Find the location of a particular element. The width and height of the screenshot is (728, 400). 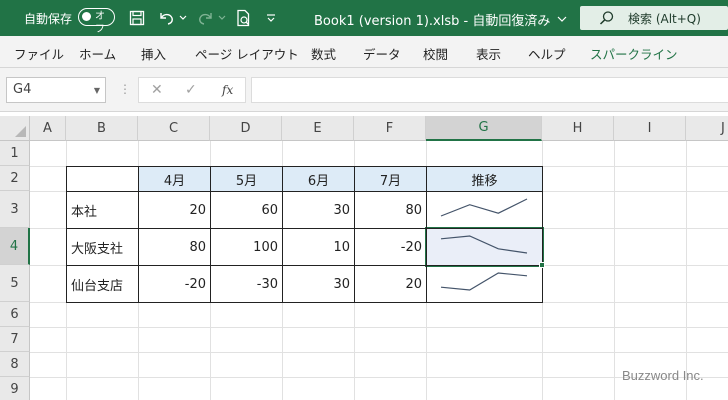

select-all-corner is located at coordinates (15, 128).